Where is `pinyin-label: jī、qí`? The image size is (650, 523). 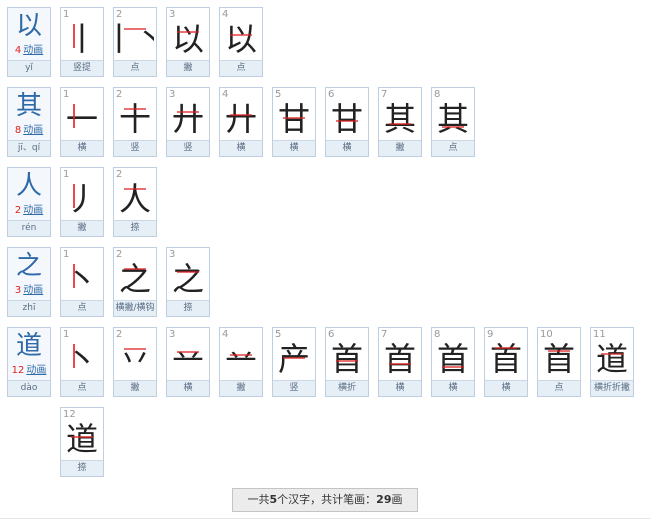
pinyin-label: jī、qí is located at coordinates (29, 148).